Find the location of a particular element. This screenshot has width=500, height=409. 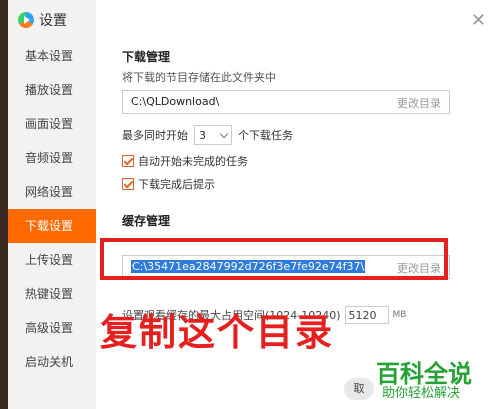

concurrent-prefix: 最多同时开始 is located at coordinates (155, 135).